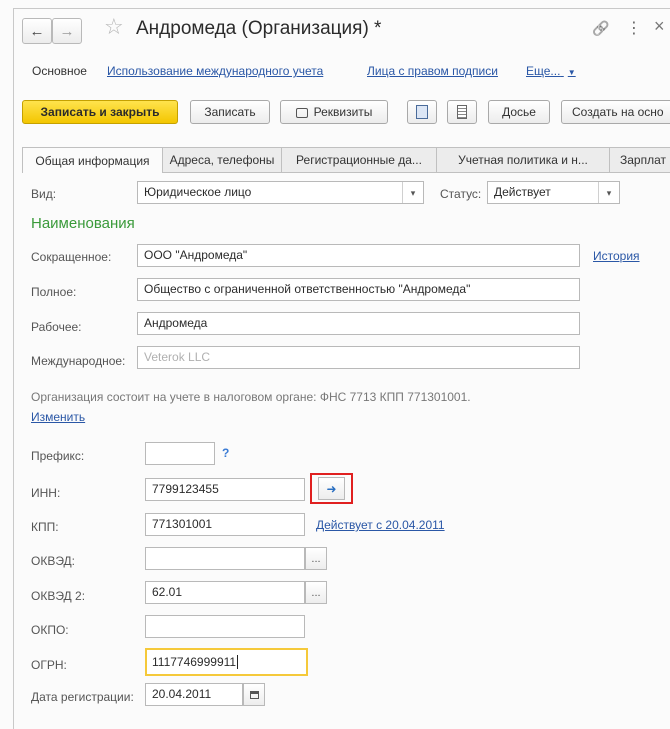 This screenshot has width=670, height=729. What do you see at coordinates (571, 72) in the screenshot?
I see `chevron-down-icon: ▼` at bounding box center [571, 72].